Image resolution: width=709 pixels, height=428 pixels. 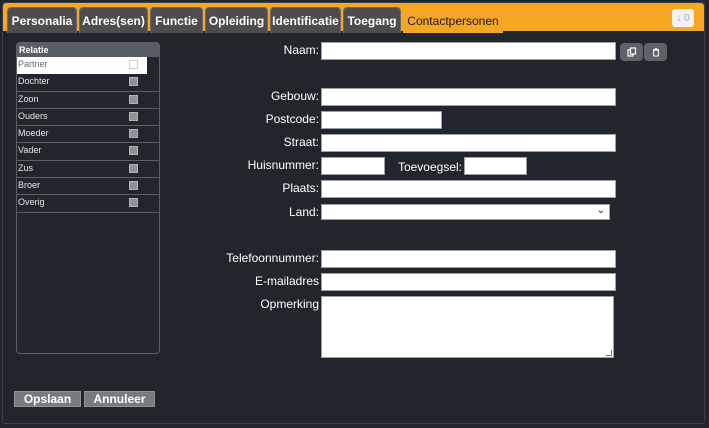 I want to click on telefoon-input, so click(x=468, y=259).